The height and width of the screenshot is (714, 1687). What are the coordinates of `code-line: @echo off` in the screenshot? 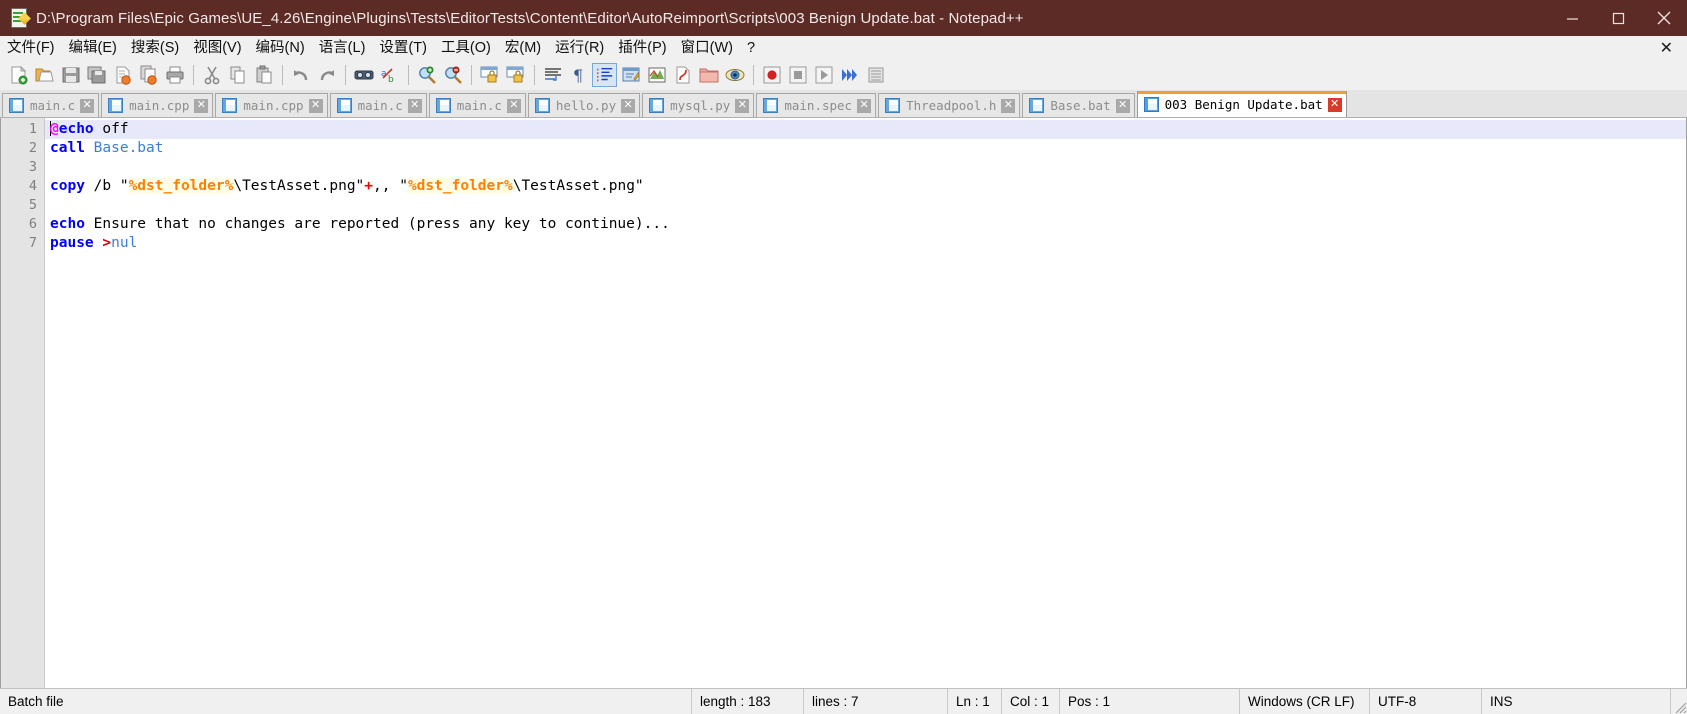 It's located at (865, 129).